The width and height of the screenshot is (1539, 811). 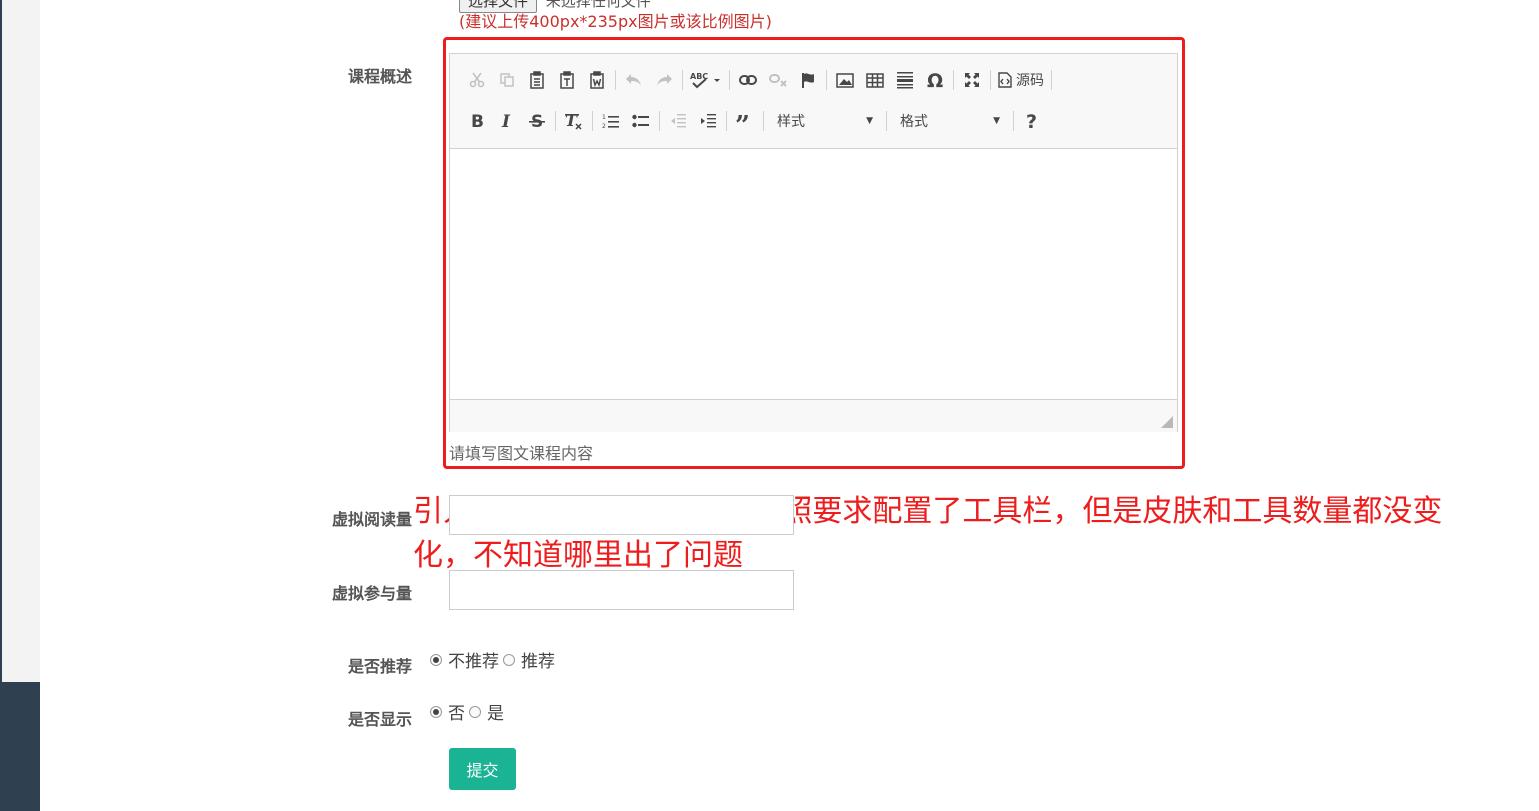 What do you see at coordinates (1030, 81) in the screenshot?
I see `source-label: 源码` at bounding box center [1030, 81].